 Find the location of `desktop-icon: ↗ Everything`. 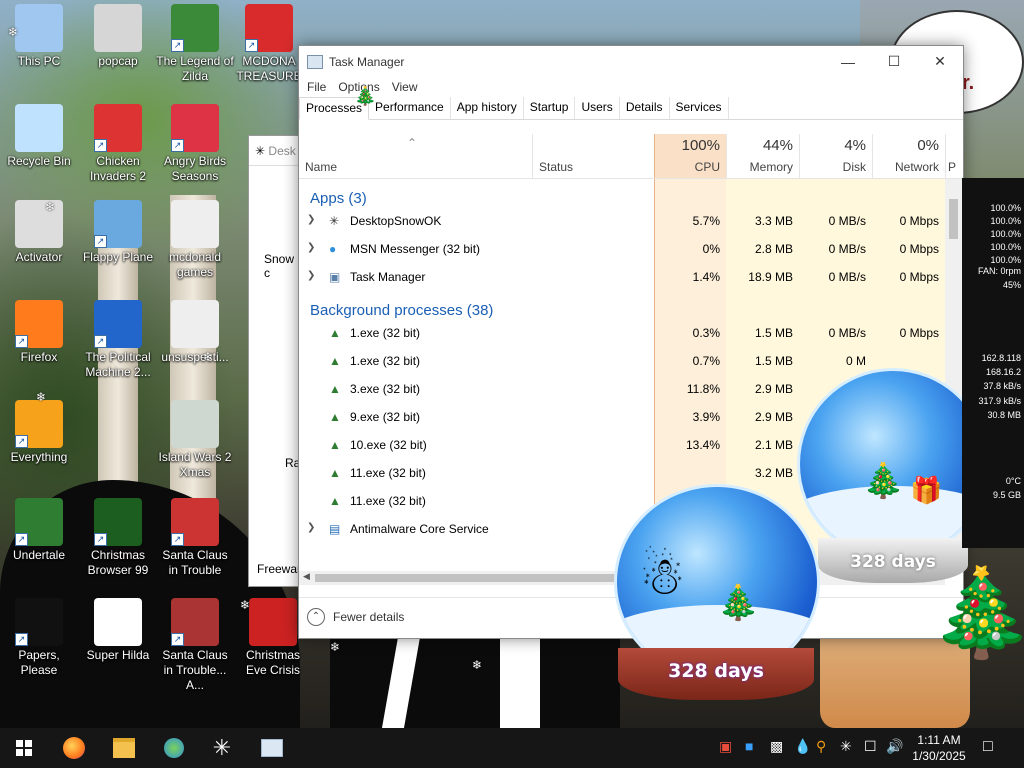

desktop-icon: ↗ Everything is located at coordinates (39, 432).